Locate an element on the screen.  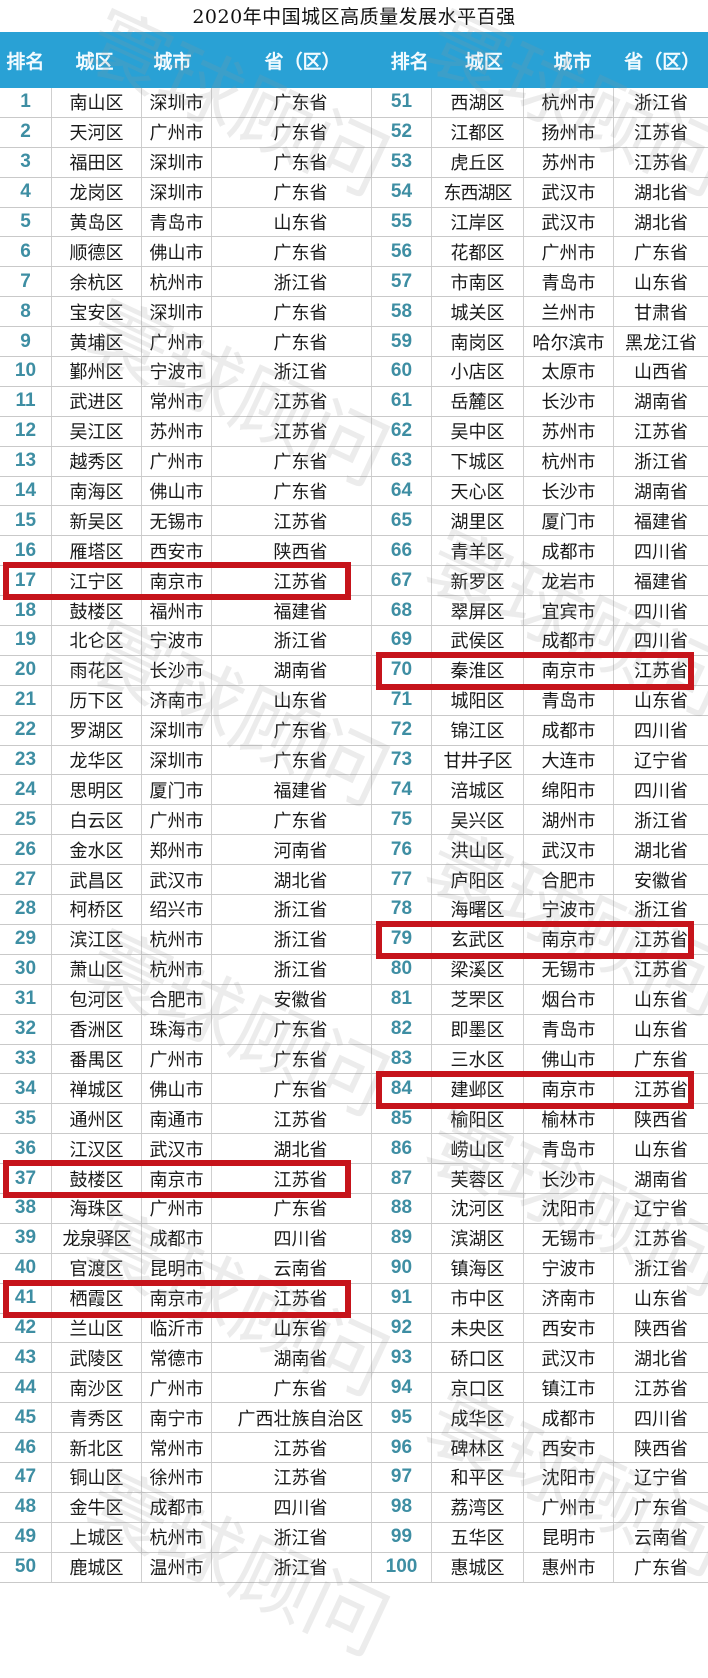
rank-cell: 46 is located at coordinates (26, 1447).